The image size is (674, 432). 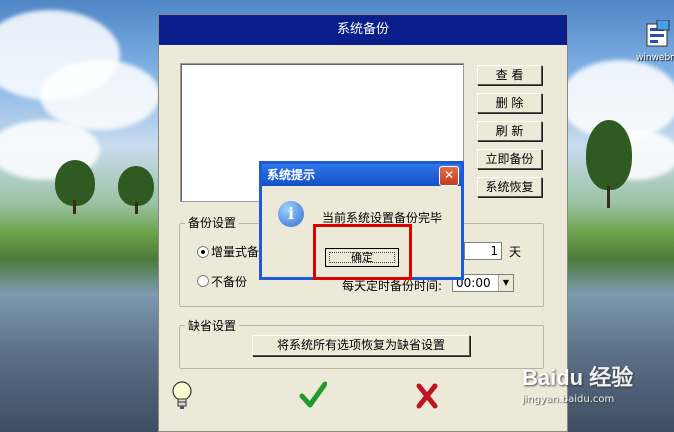 I want to click on days-input: 1, so click(x=483, y=251).